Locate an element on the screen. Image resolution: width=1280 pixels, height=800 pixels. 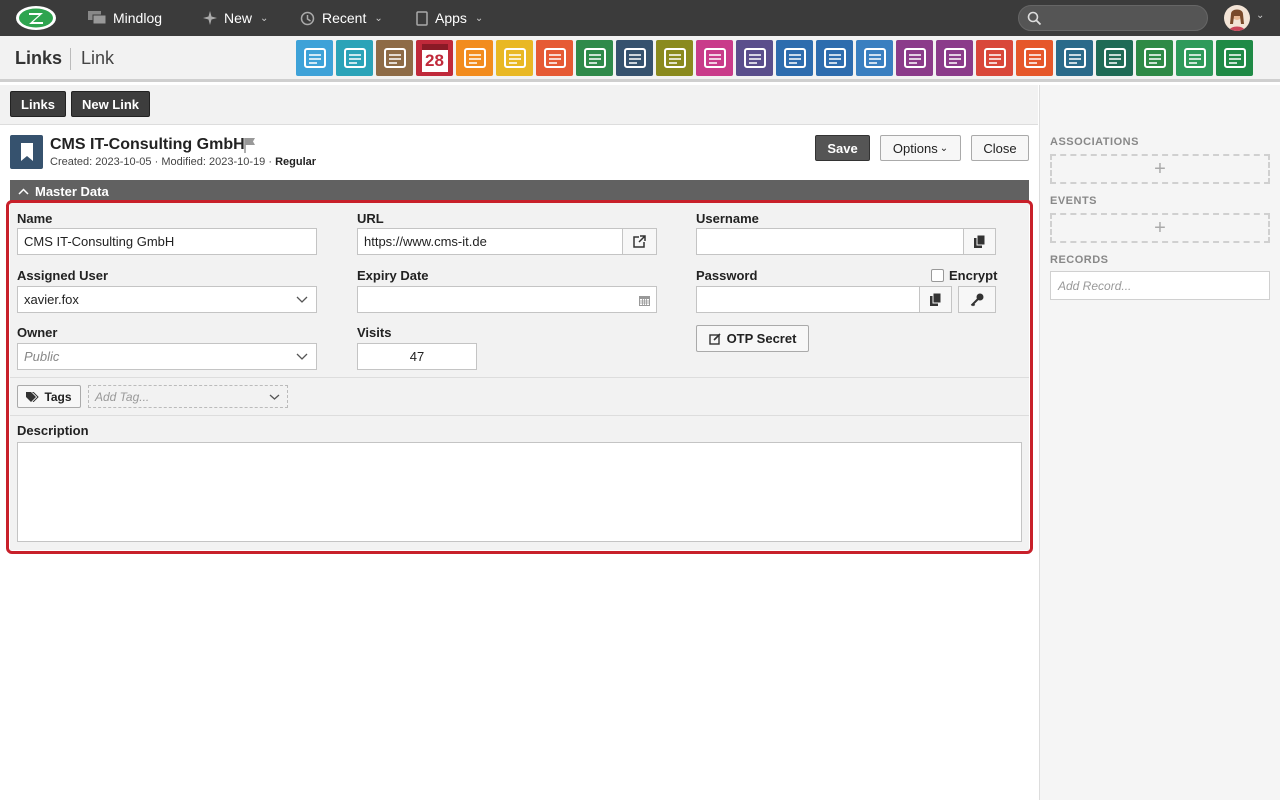
global-search-input is located at coordinates (1113, 18).